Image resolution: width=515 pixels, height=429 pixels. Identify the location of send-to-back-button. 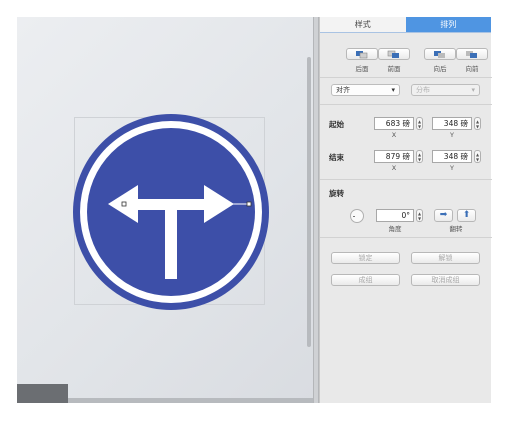
(362, 54).